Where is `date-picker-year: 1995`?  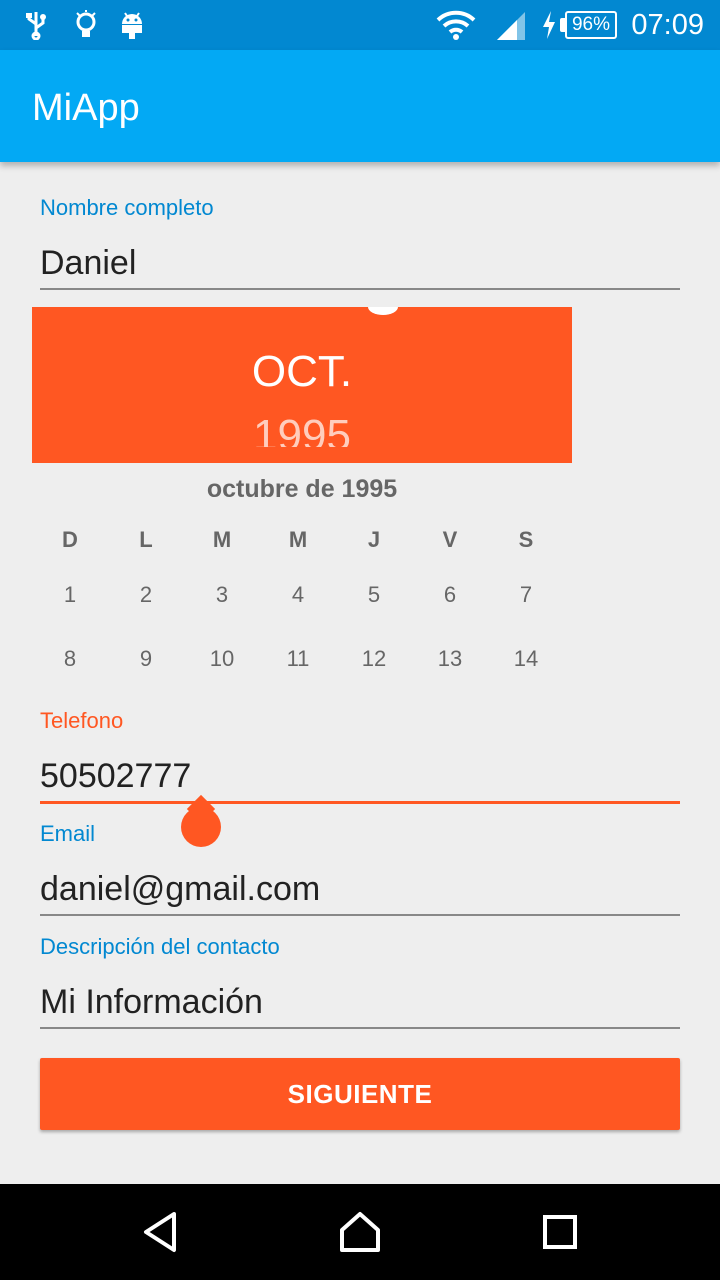
date-picker-year: 1995 is located at coordinates (302, 429).